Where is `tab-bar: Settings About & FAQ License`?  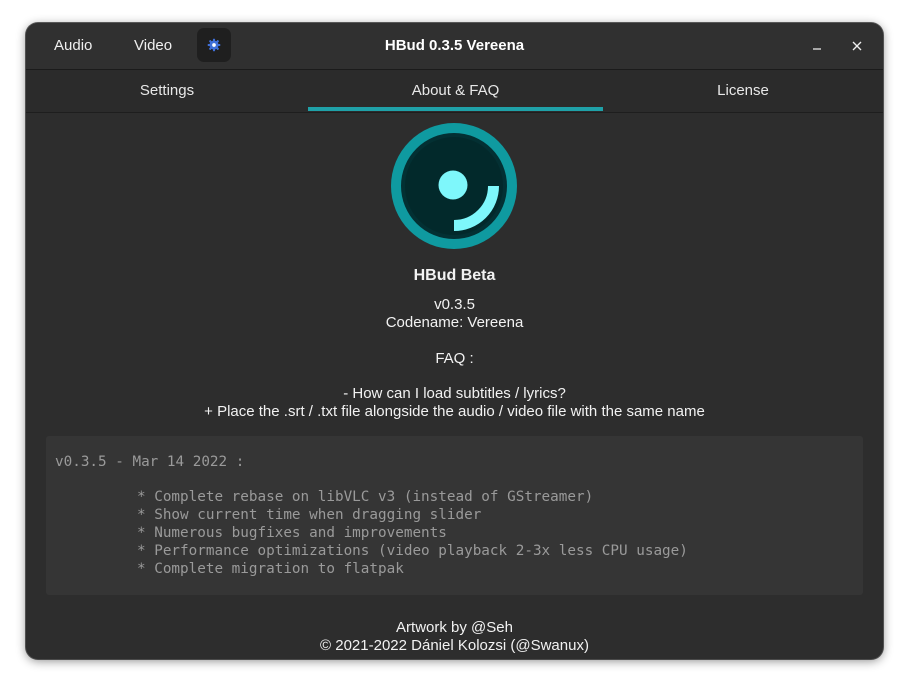
tab-bar: Settings About & FAQ License is located at coordinates (454, 91).